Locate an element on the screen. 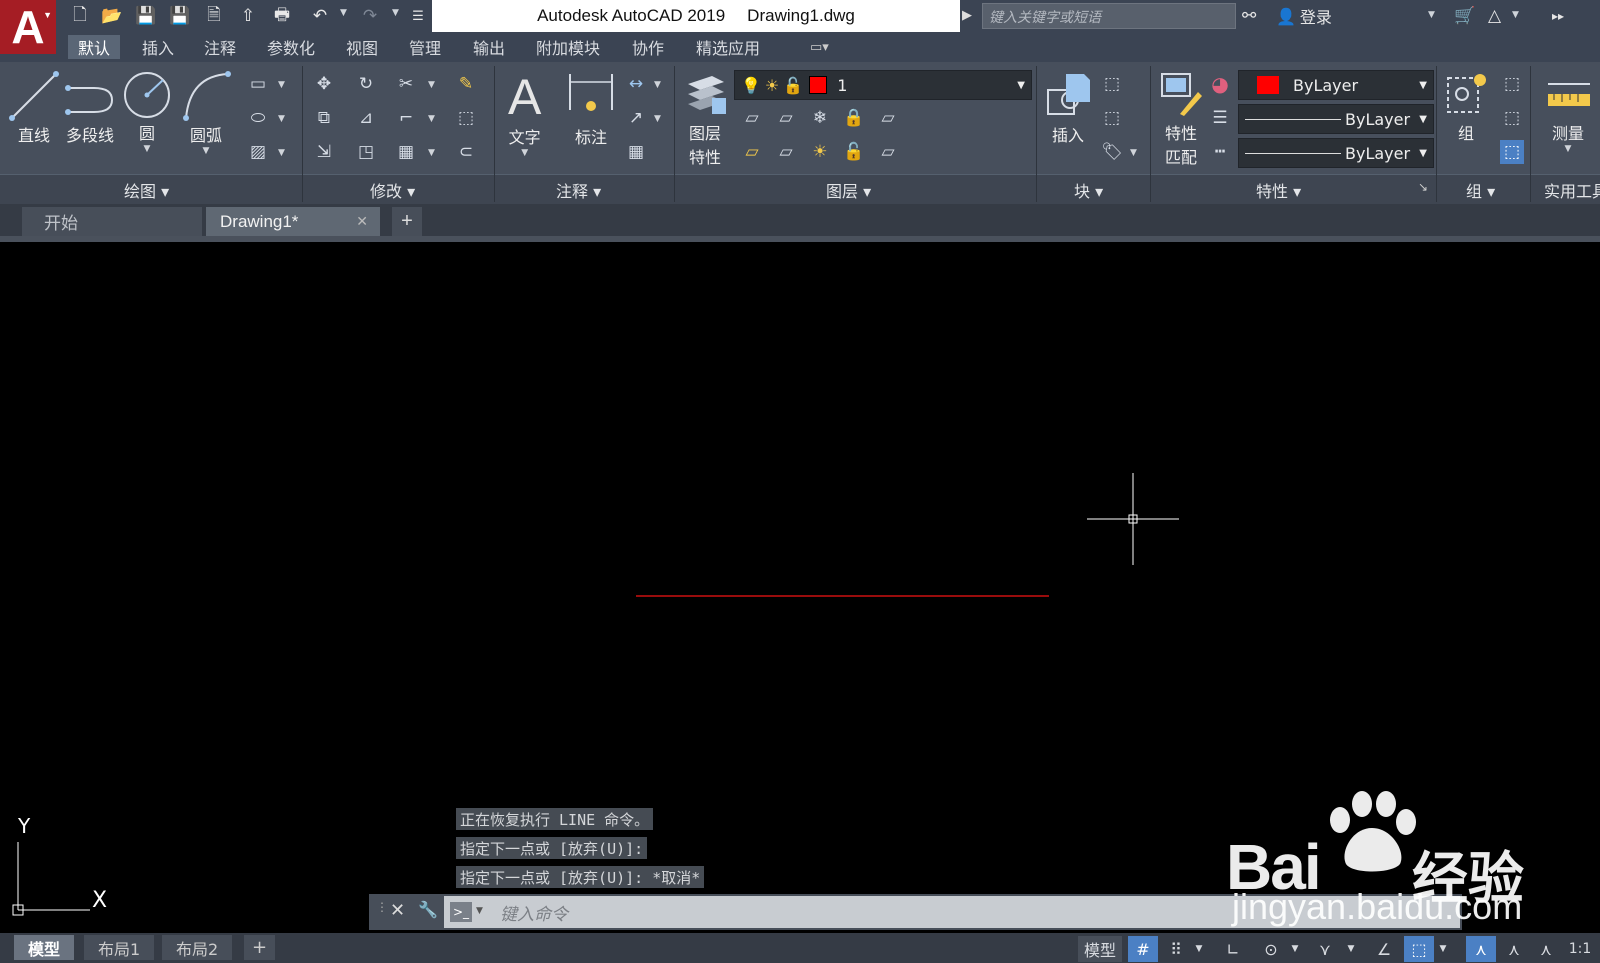  drag-handle-icon: ⋮ is located at coordinates (382, 907).